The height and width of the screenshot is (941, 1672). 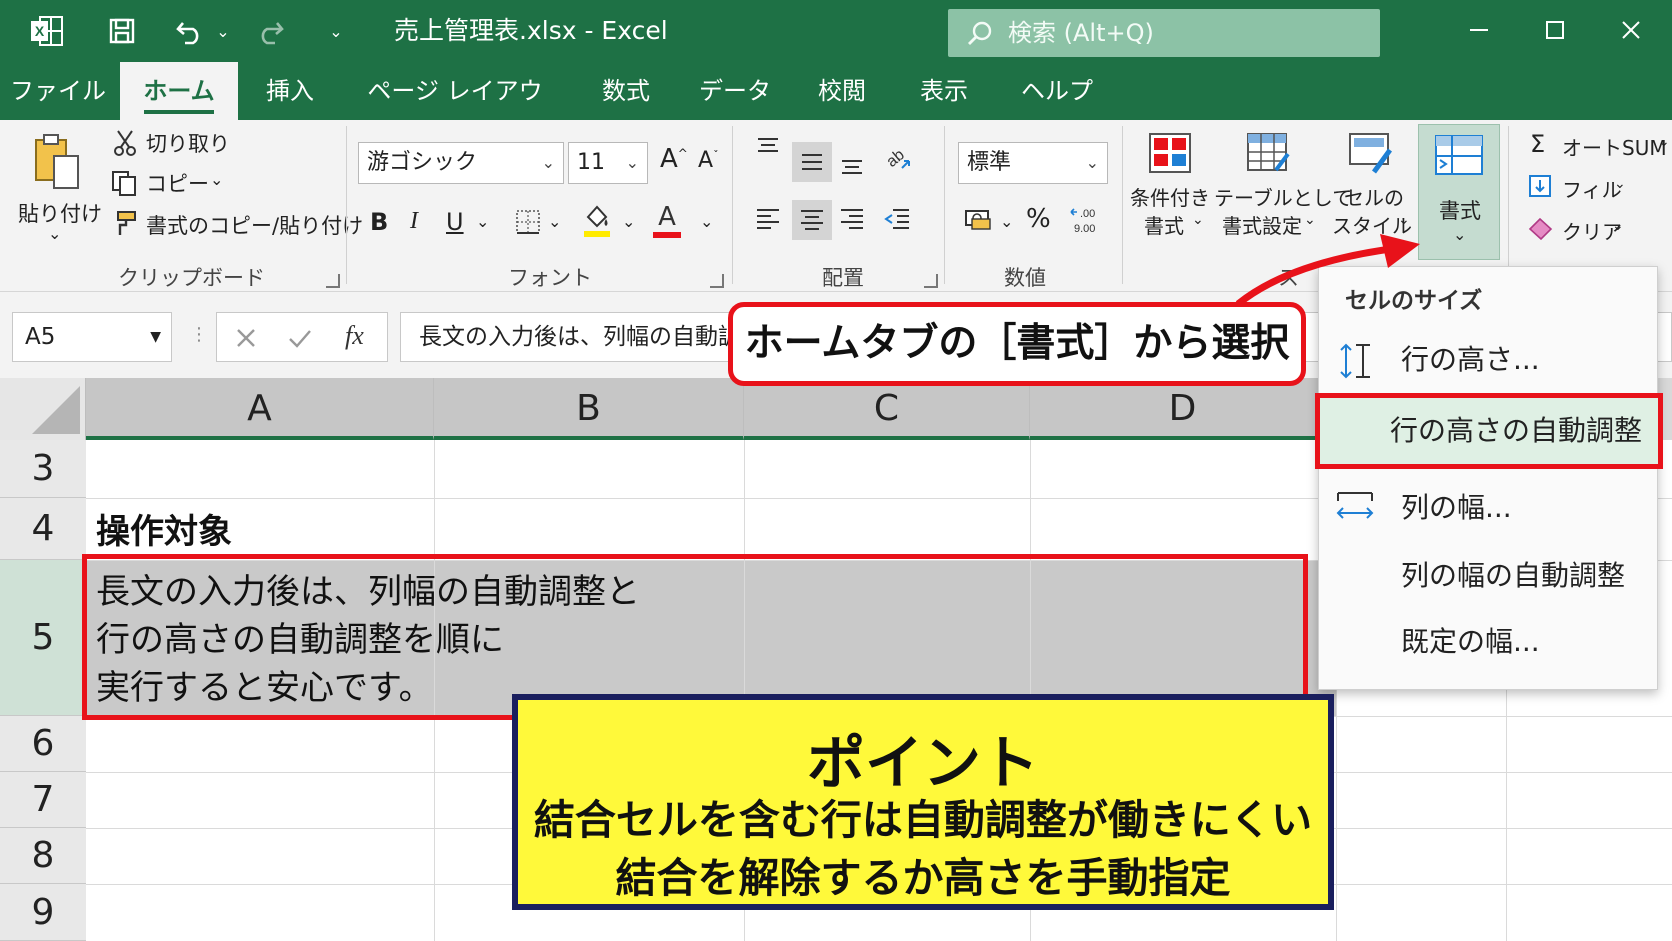 What do you see at coordinates (1555, 30) in the screenshot?
I see `maximize-button` at bounding box center [1555, 30].